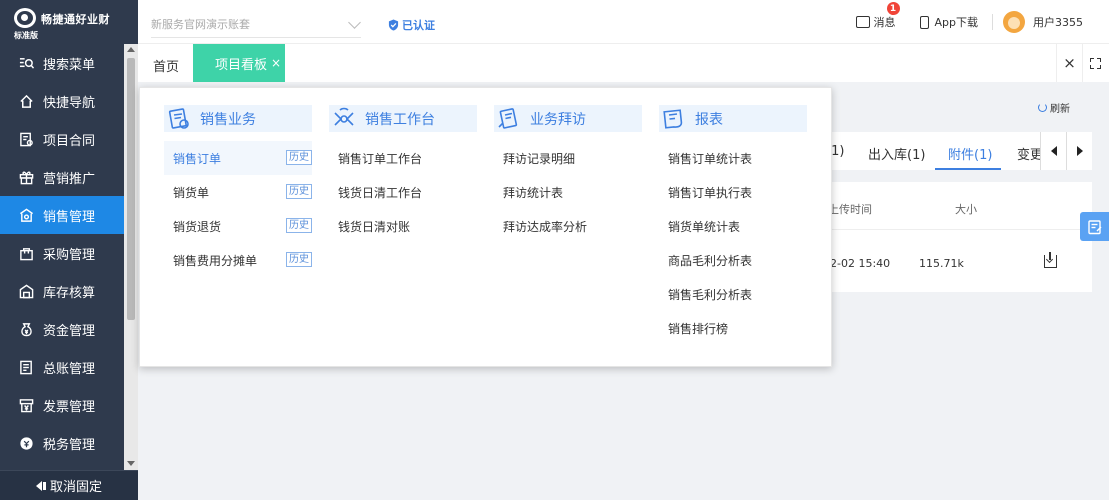  Describe the element at coordinates (733, 118) in the screenshot. I see `menu-column-header: 报表` at that location.